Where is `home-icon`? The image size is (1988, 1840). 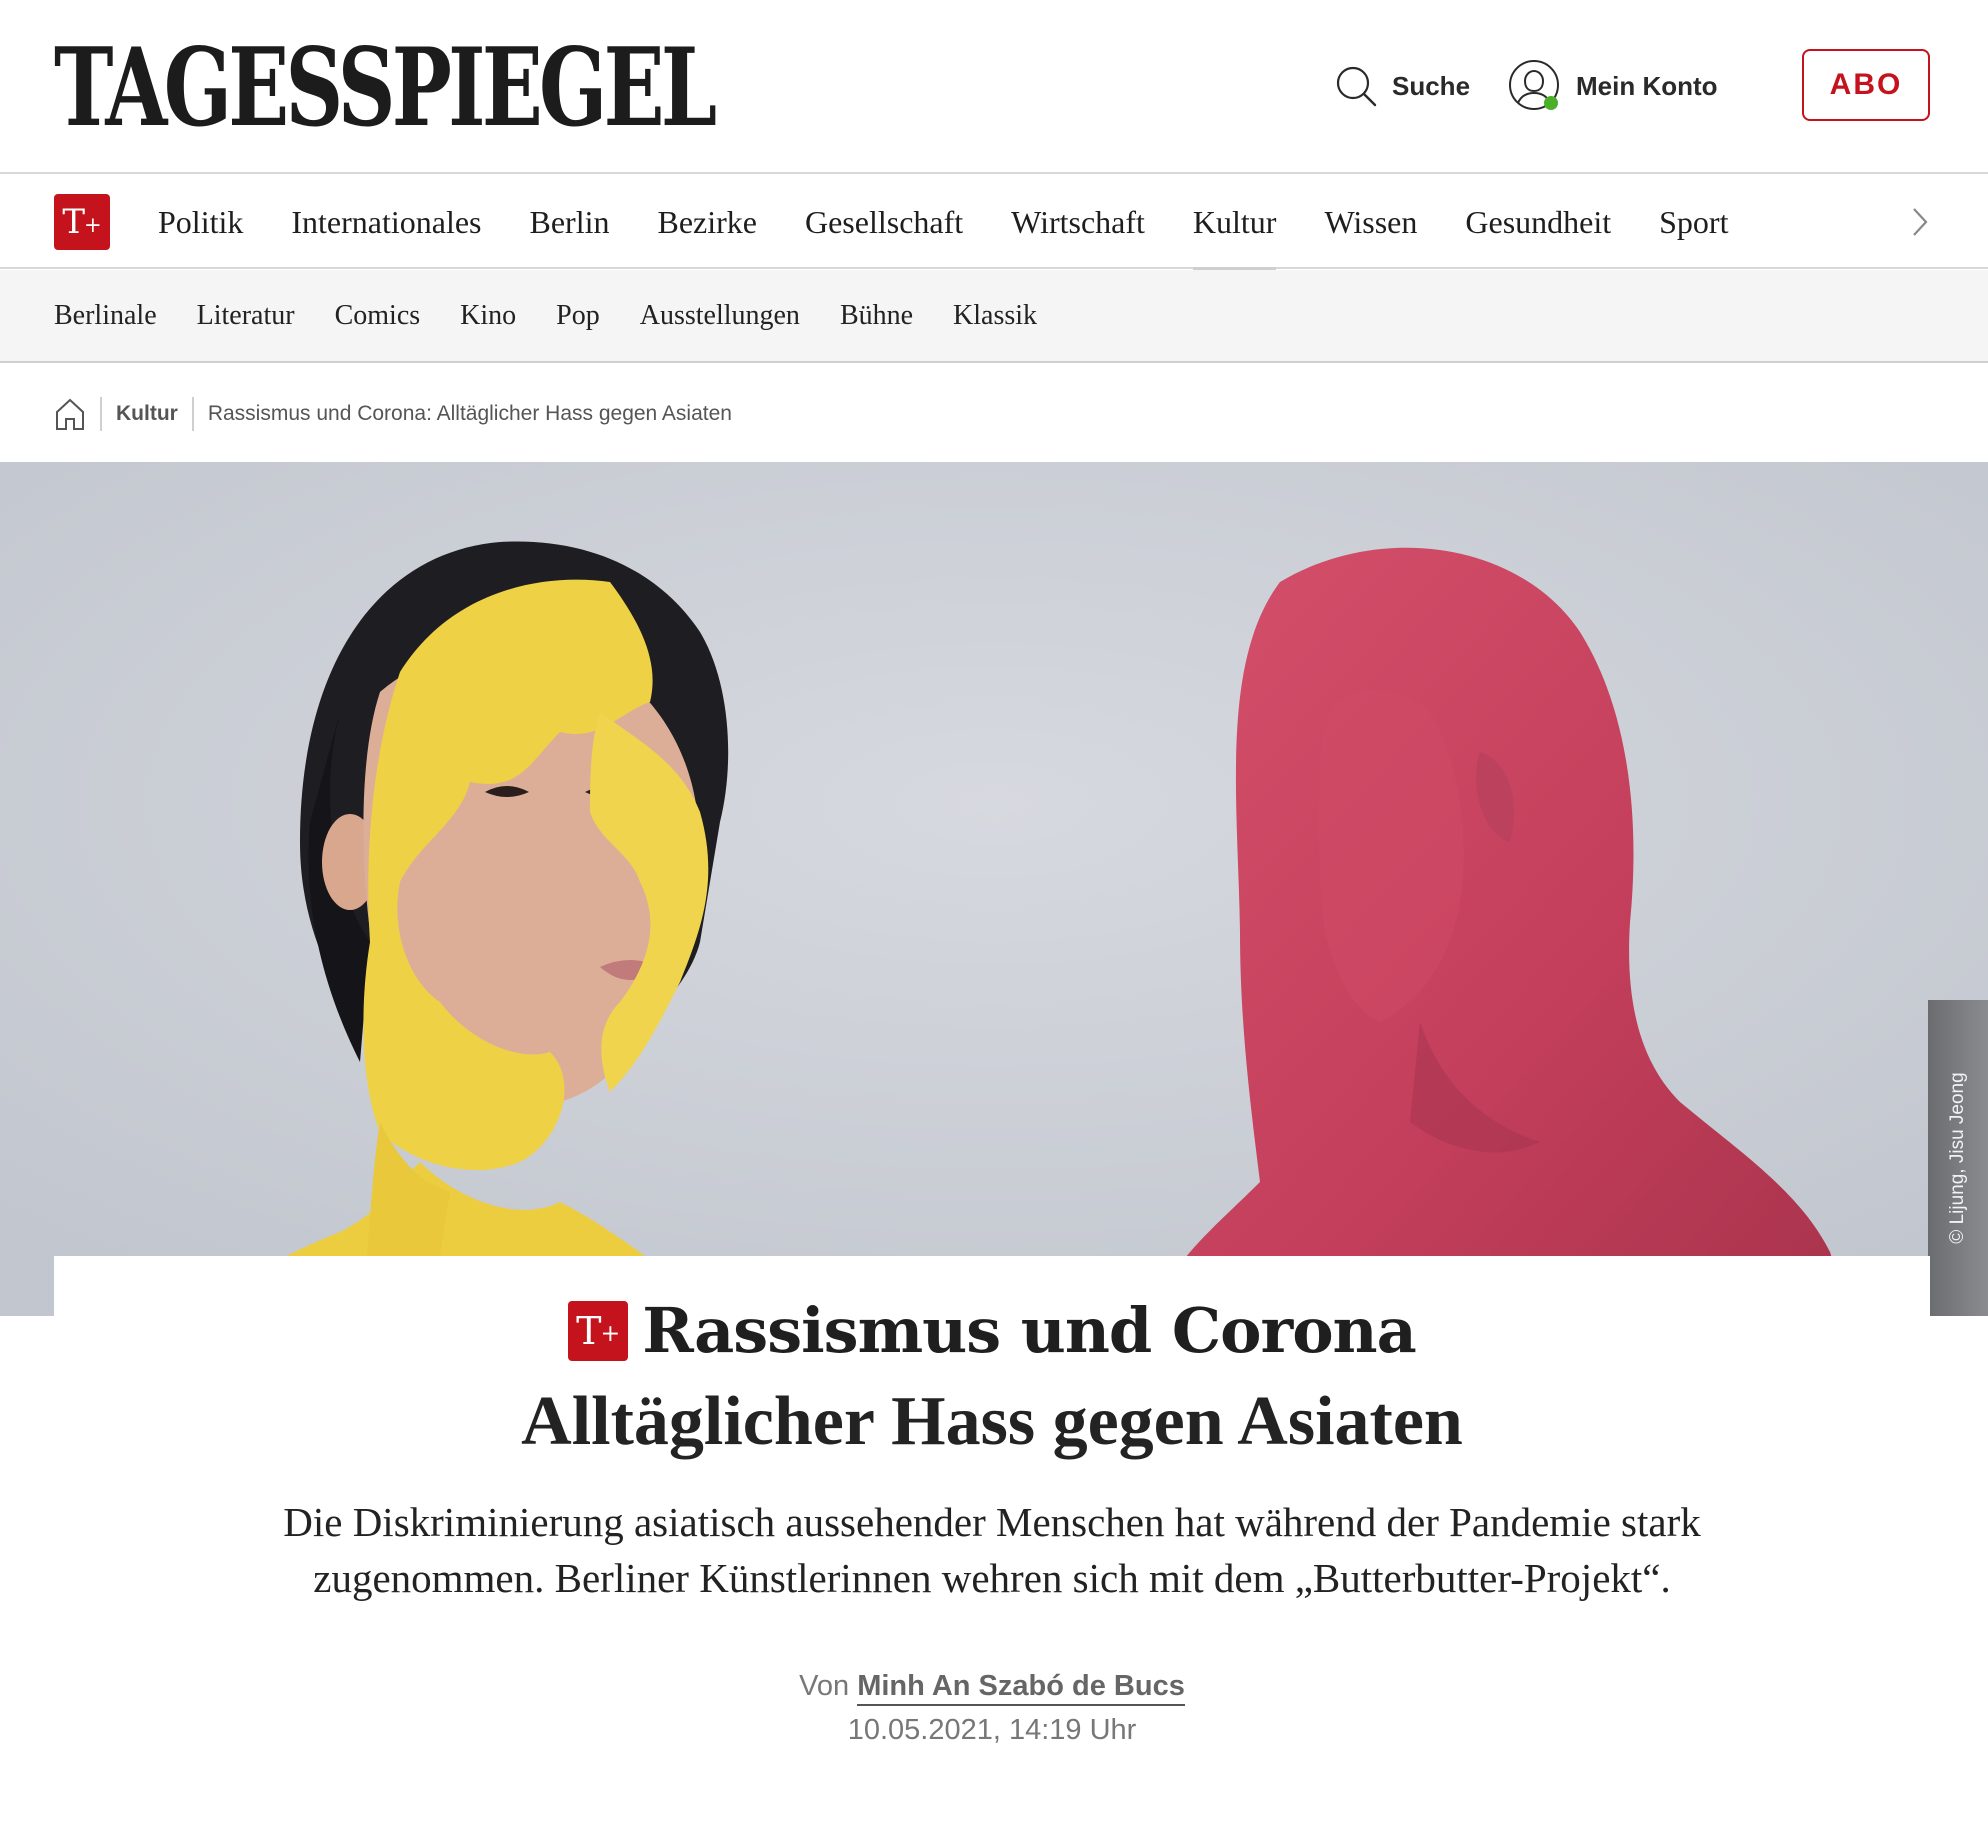
home-icon is located at coordinates (70, 414).